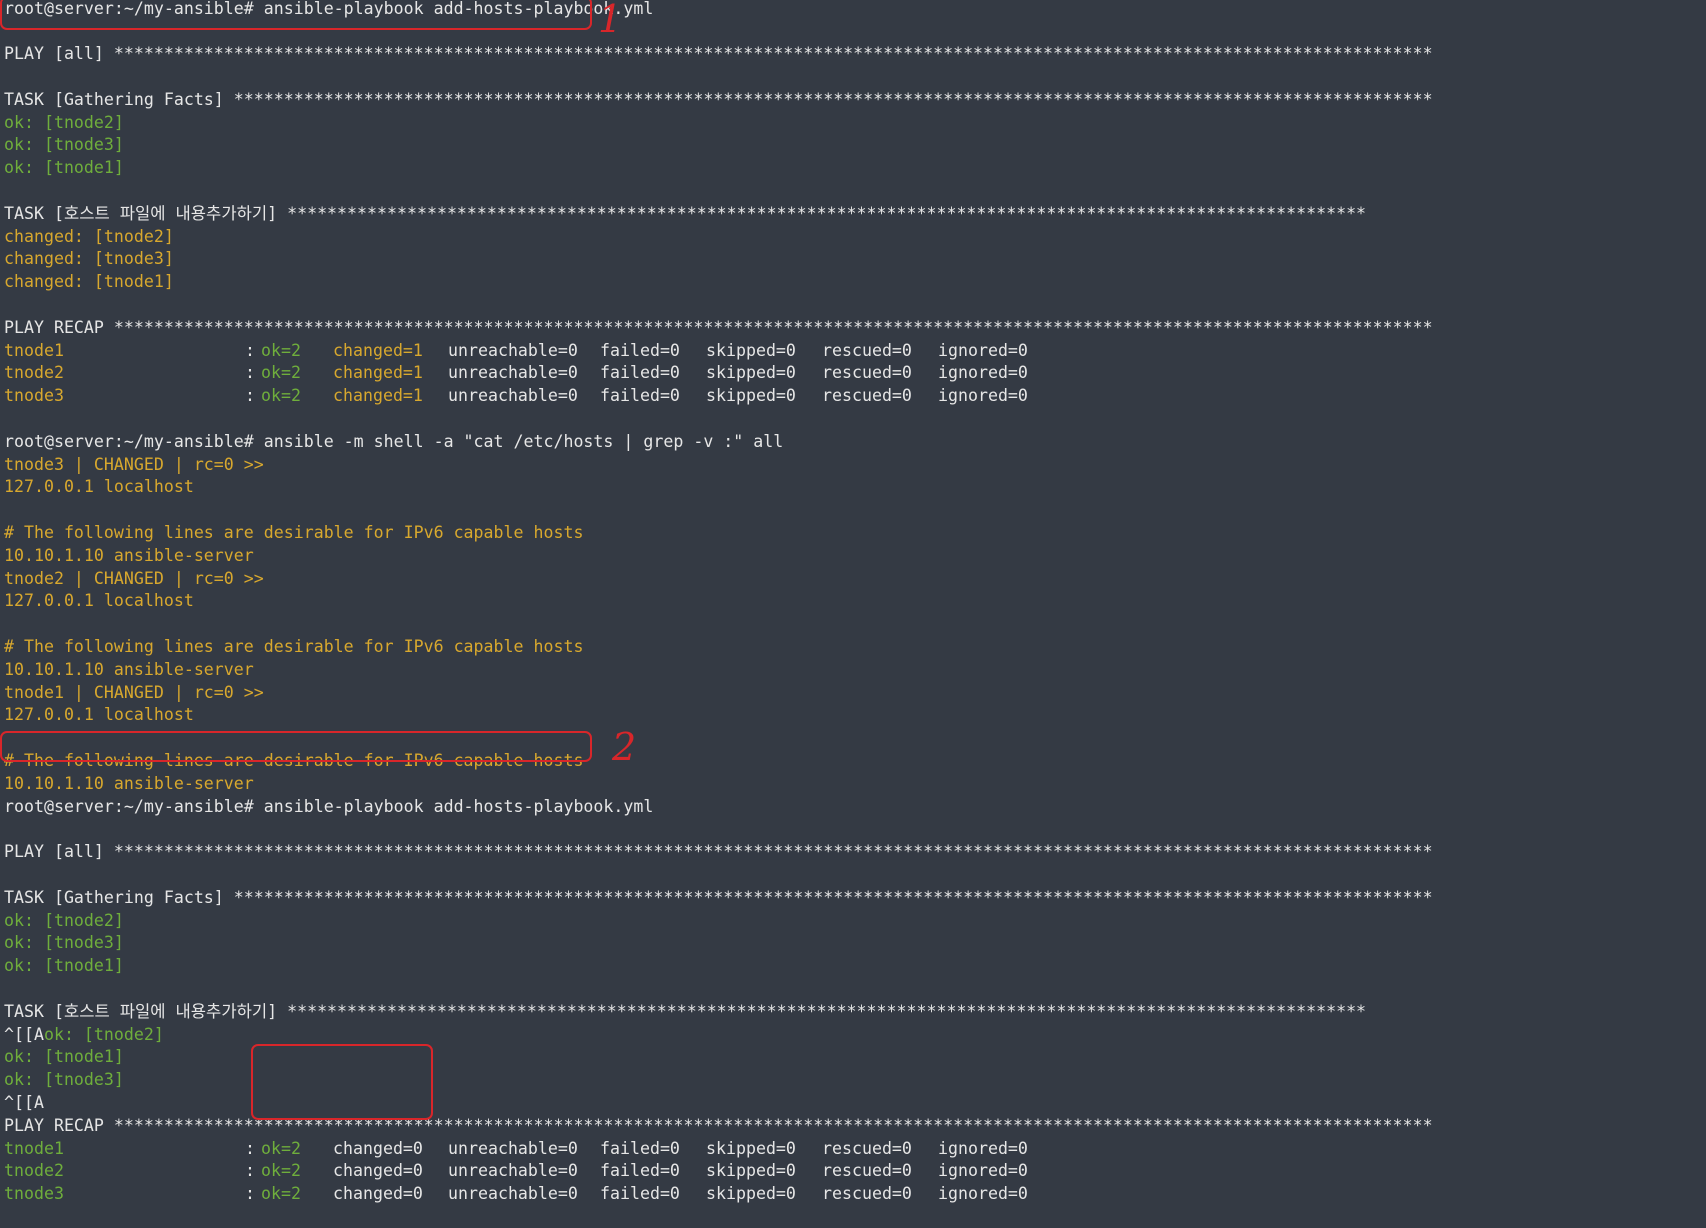 This screenshot has width=1706, height=1228. I want to click on terminal-line: ^[[Aok: [tnode2], so click(84, 1035).